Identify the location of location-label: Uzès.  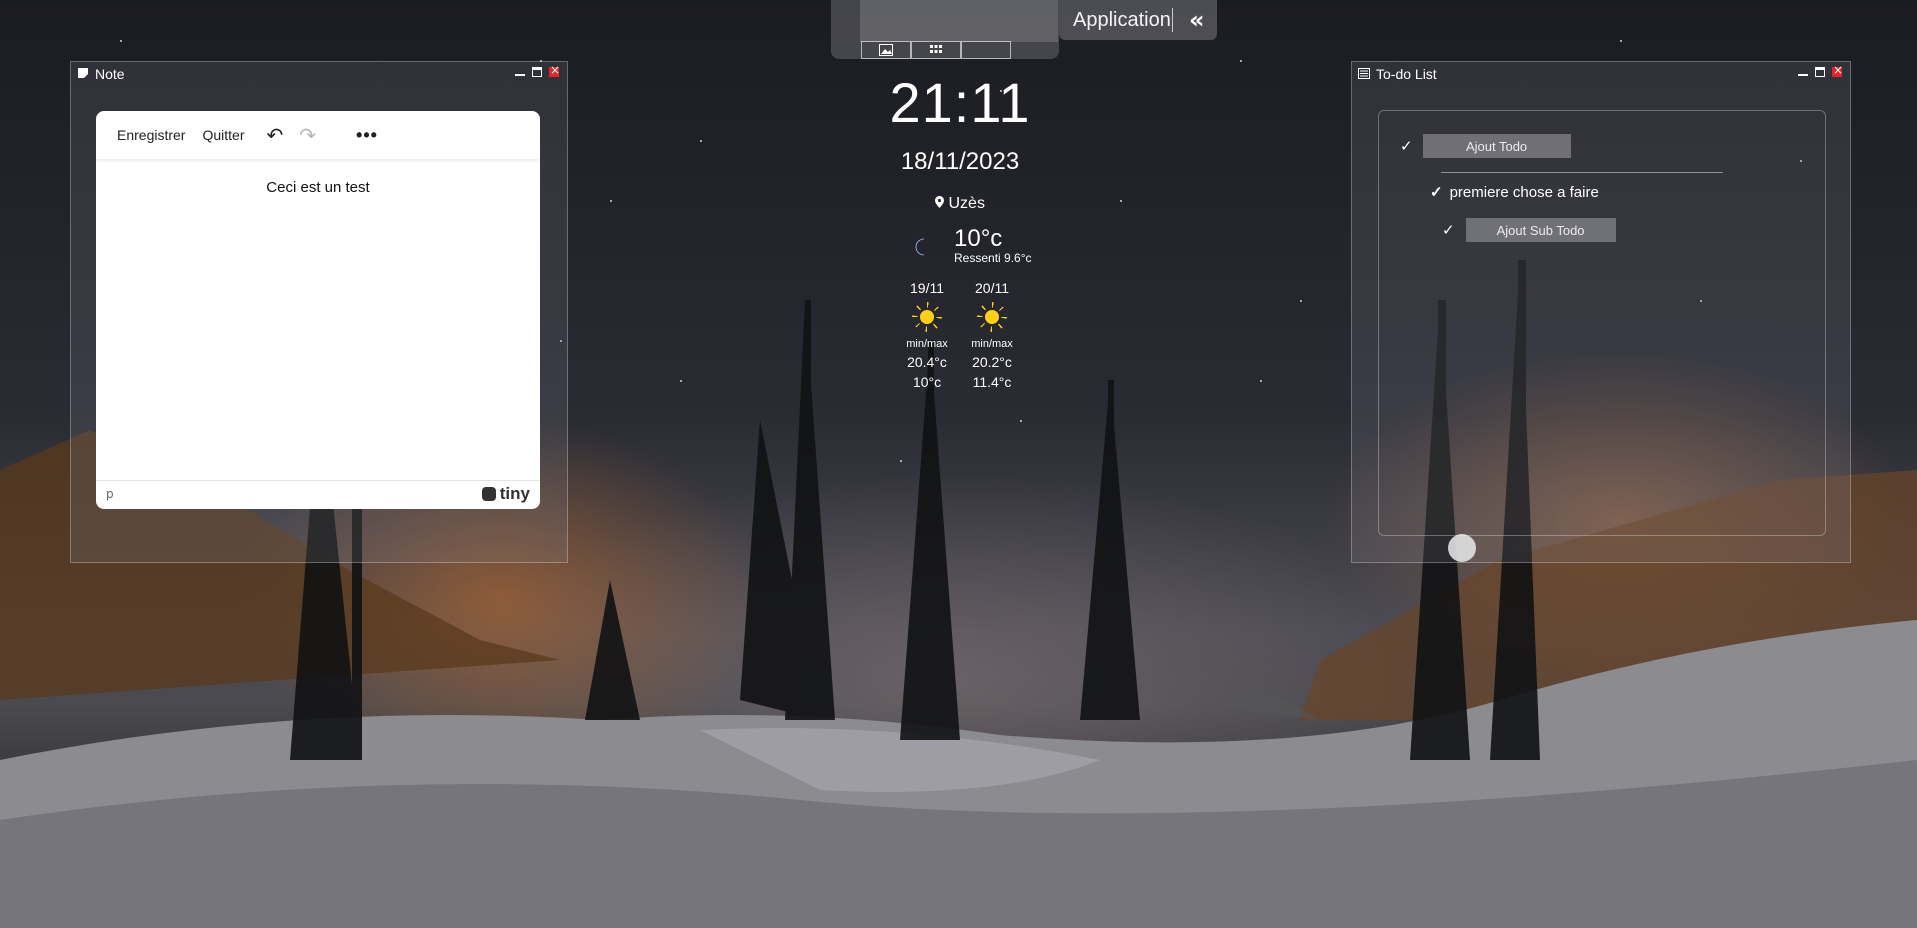
(966, 203).